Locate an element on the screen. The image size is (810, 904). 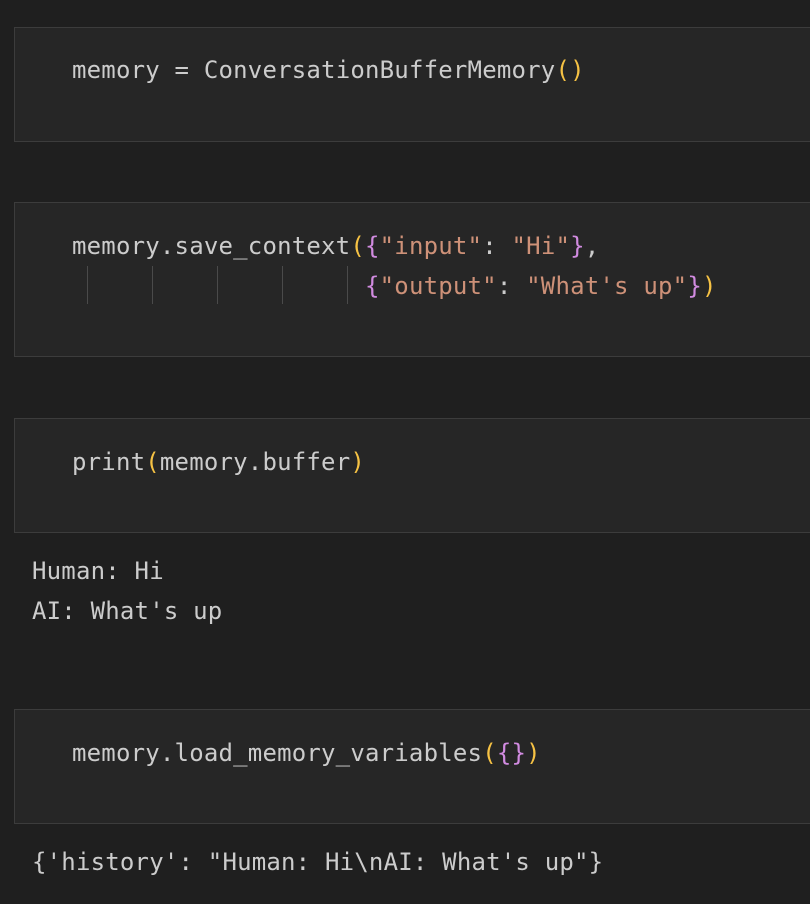
code-line: {"output": "What's up"}) is located at coordinates (394, 286).